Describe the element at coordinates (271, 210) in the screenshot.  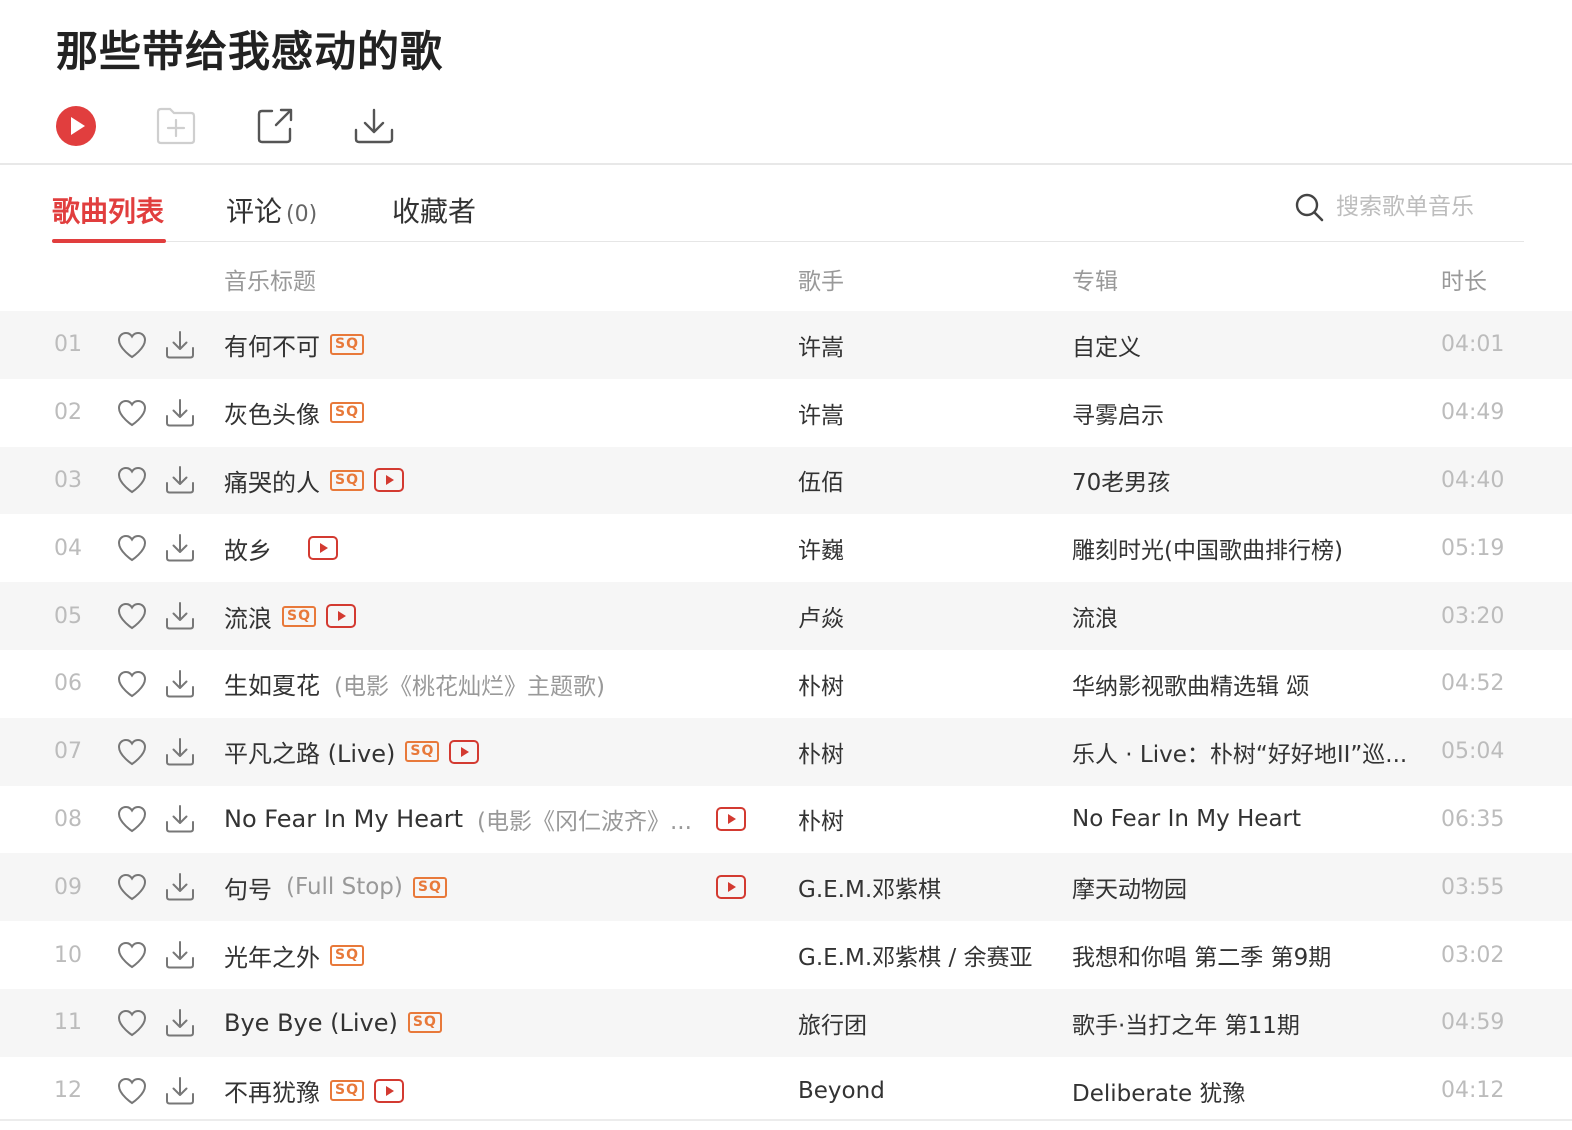
I see `tab-comments: 评论 (0)` at that location.